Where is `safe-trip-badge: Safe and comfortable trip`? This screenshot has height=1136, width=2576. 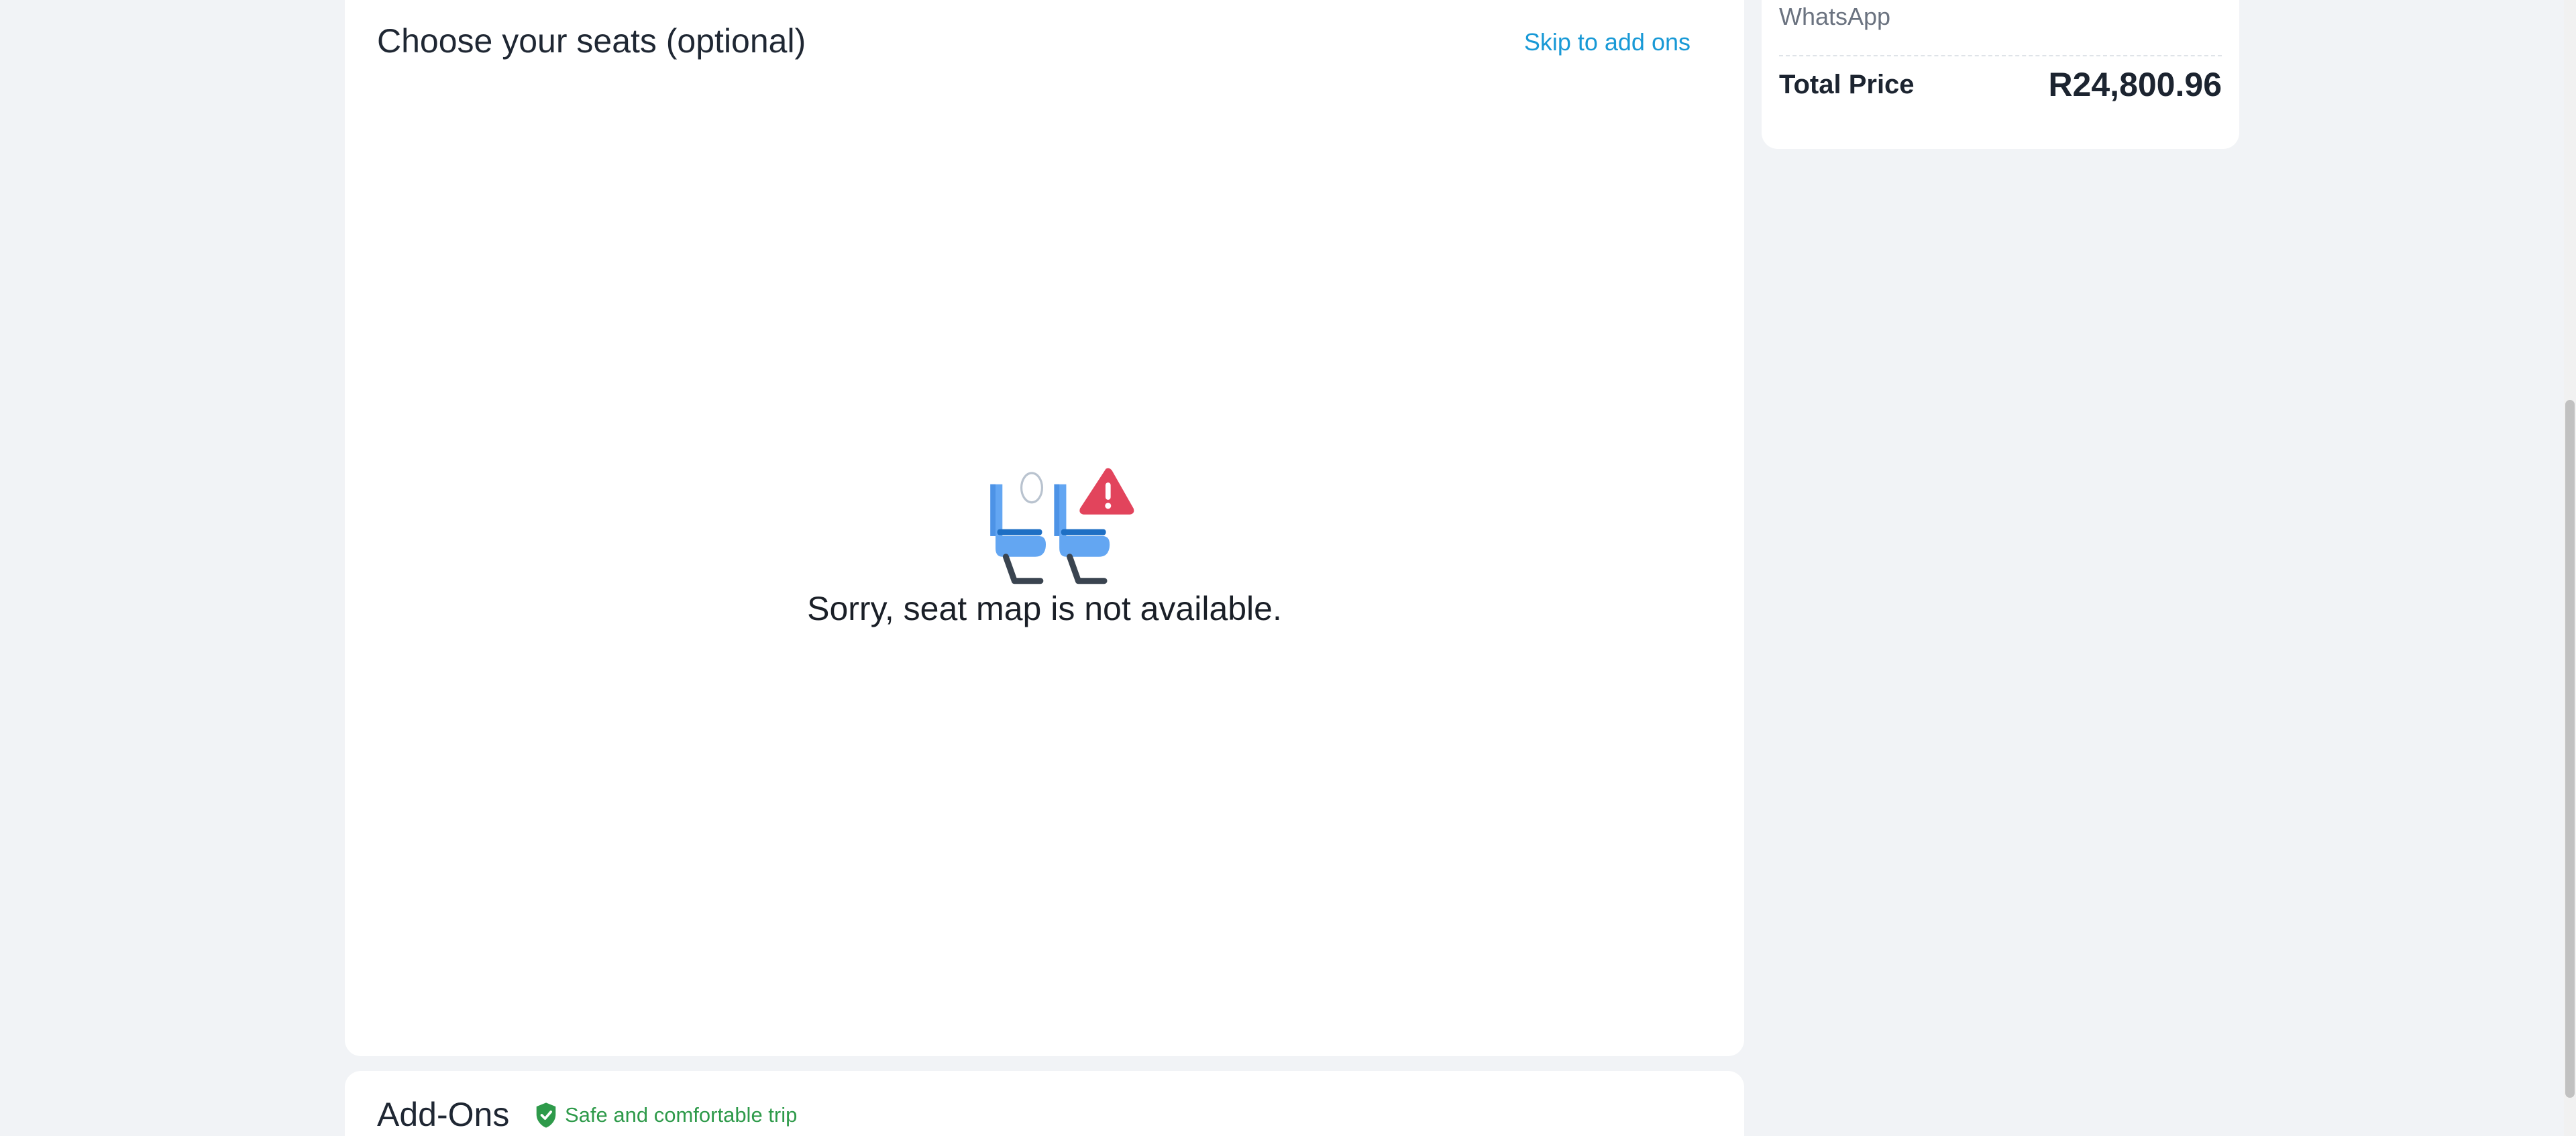 safe-trip-badge: Safe and comfortable trip is located at coordinates (665, 1115).